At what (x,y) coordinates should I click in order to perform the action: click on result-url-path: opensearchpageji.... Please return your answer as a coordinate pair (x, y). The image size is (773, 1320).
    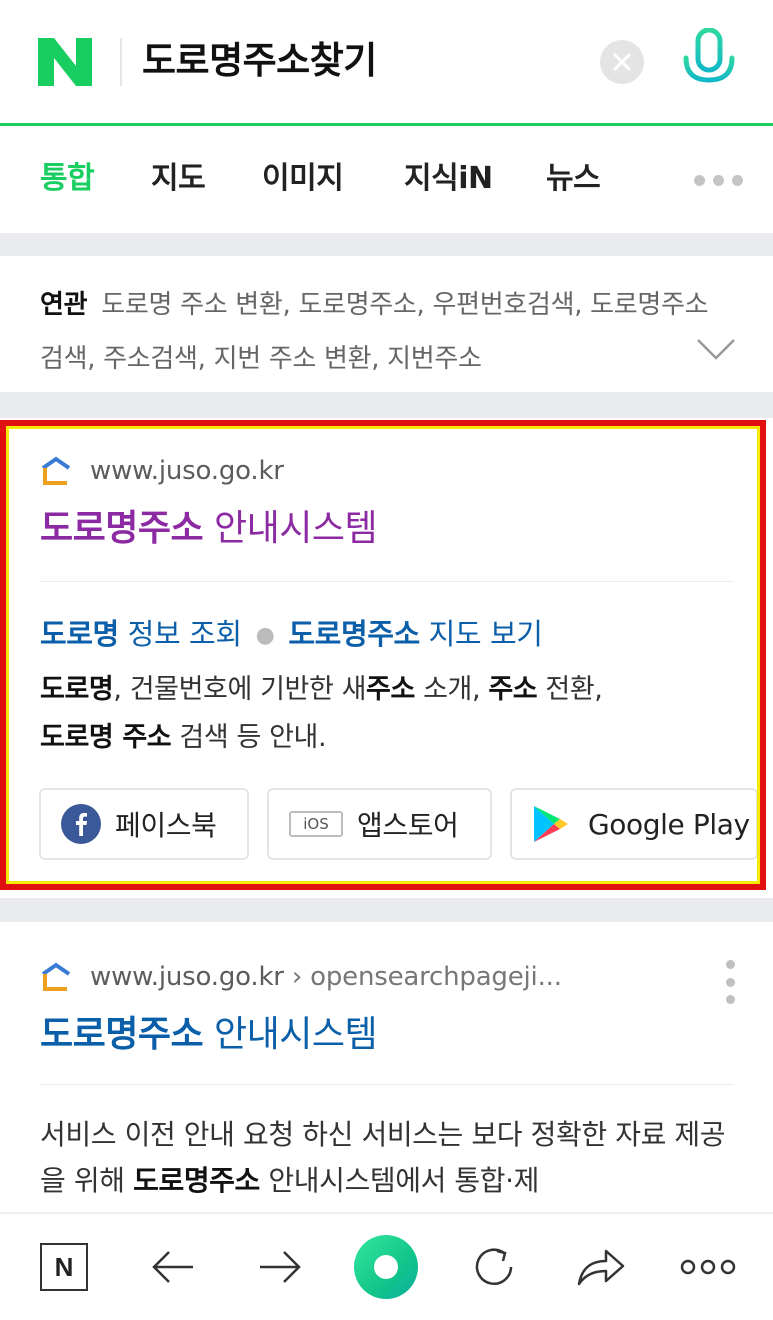
    Looking at the image, I should click on (436, 977).